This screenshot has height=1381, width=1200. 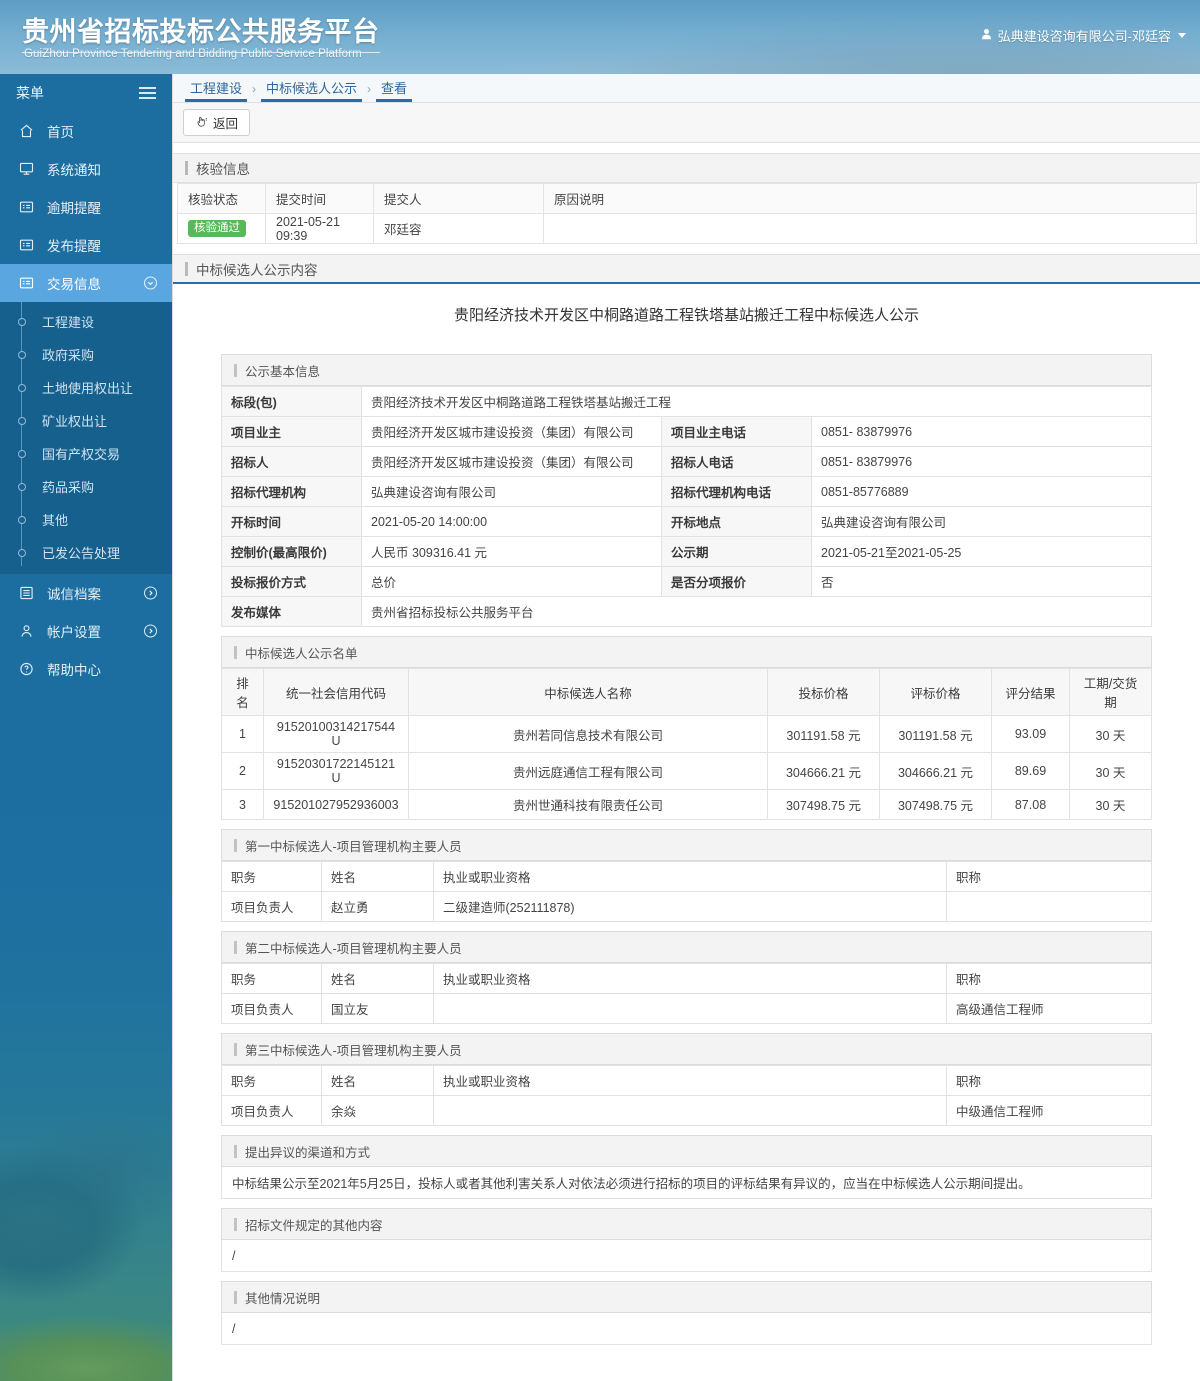 What do you see at coordinates (690, 978) in the screenshot?
I see `col-qualification: 执业或职业资格` at bounding box center [690, 978].